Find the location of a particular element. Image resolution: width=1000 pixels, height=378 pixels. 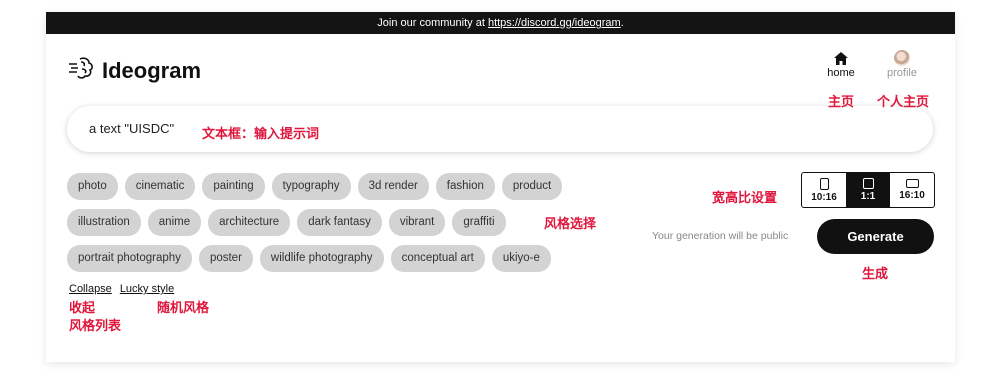

ratio-label: 16:10 is located at coordinates (912, 195).